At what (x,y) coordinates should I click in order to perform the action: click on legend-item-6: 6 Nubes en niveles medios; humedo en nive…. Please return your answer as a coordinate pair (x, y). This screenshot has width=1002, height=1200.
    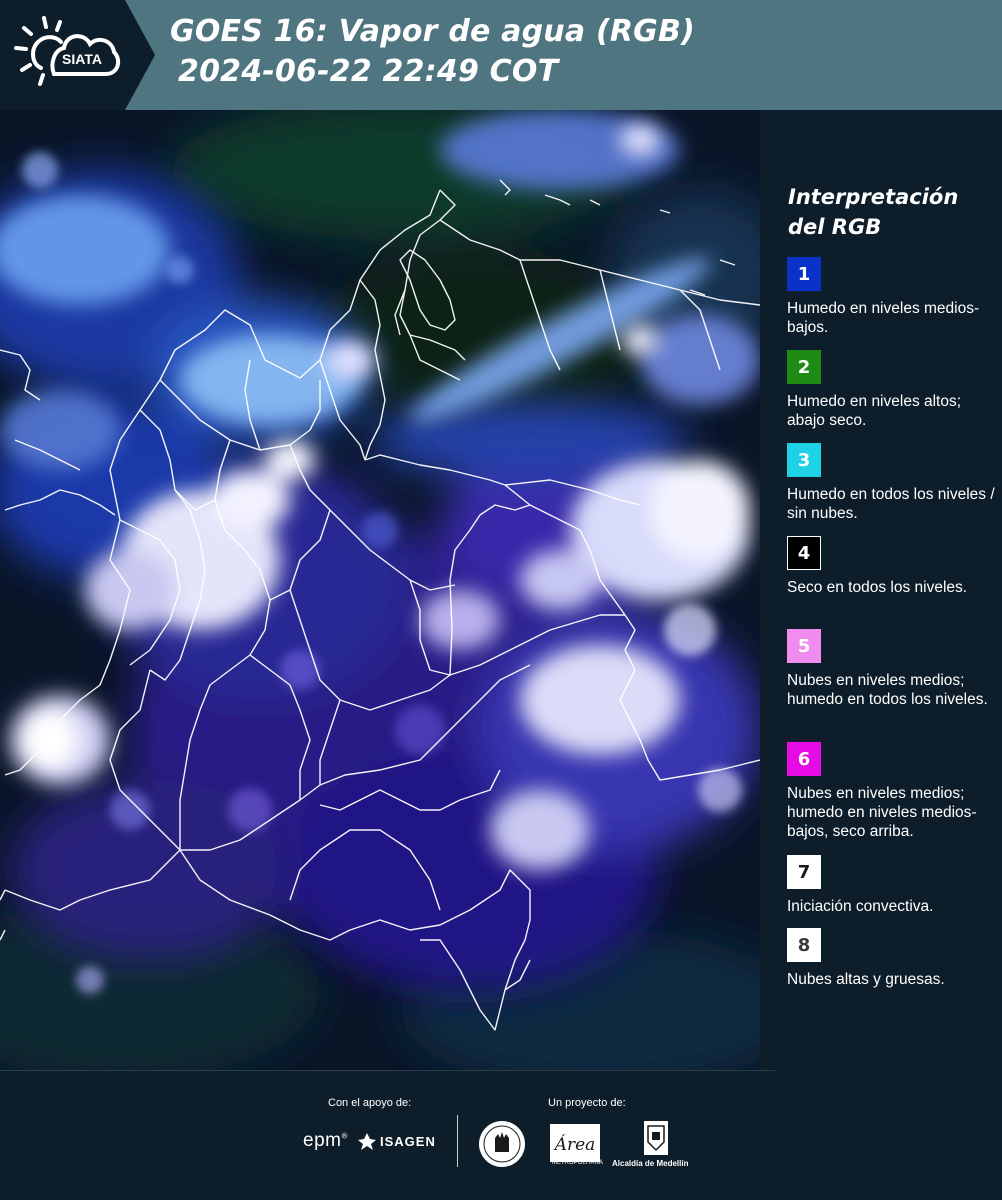
    Looking at the image, I should click on (893, 791).